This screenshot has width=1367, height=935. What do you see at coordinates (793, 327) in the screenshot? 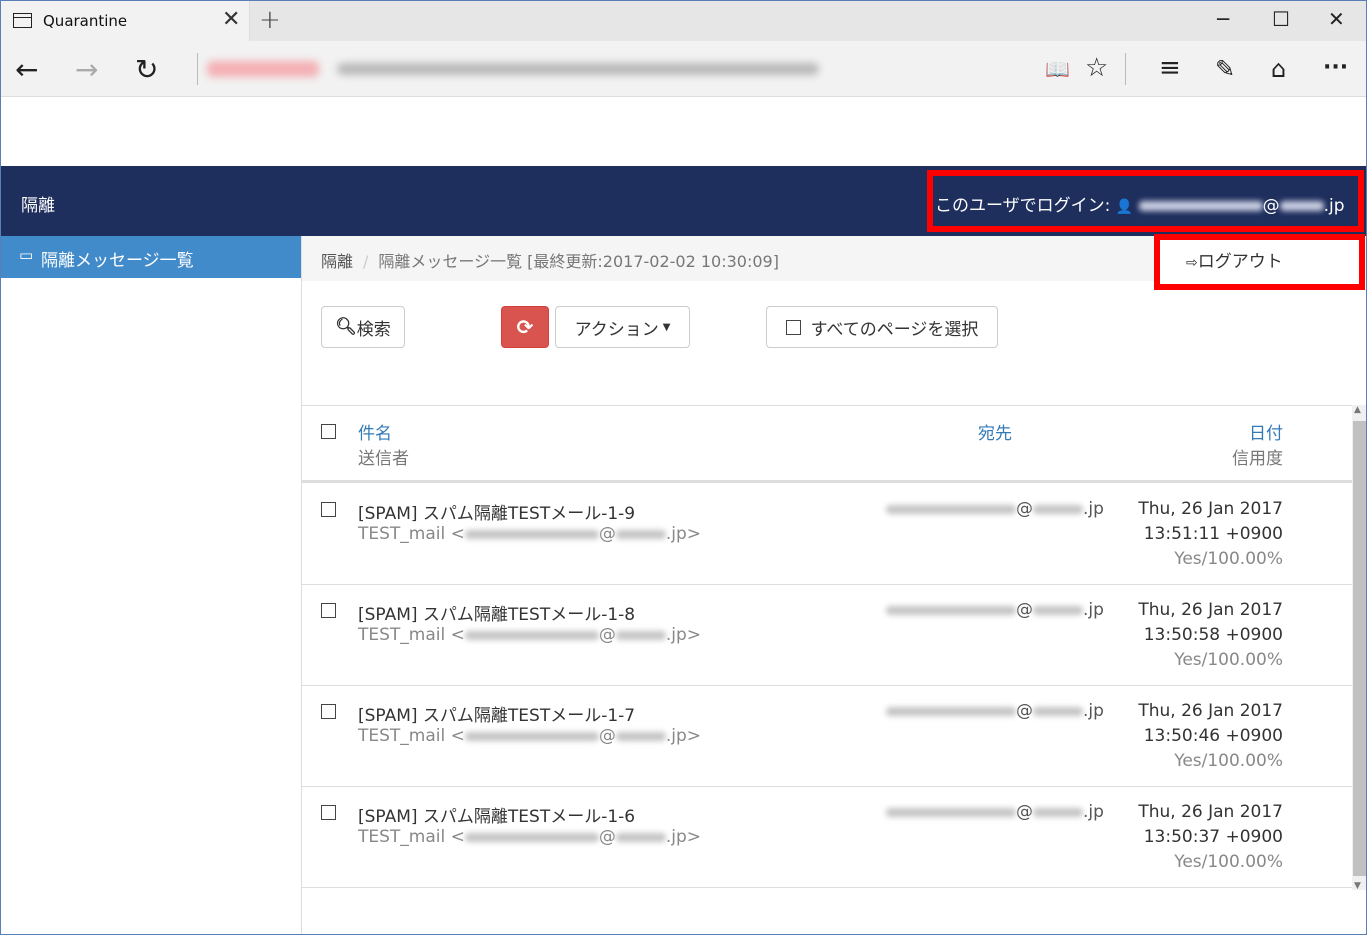
I see `select-all-checkbox` at bounding box center [793, 327].